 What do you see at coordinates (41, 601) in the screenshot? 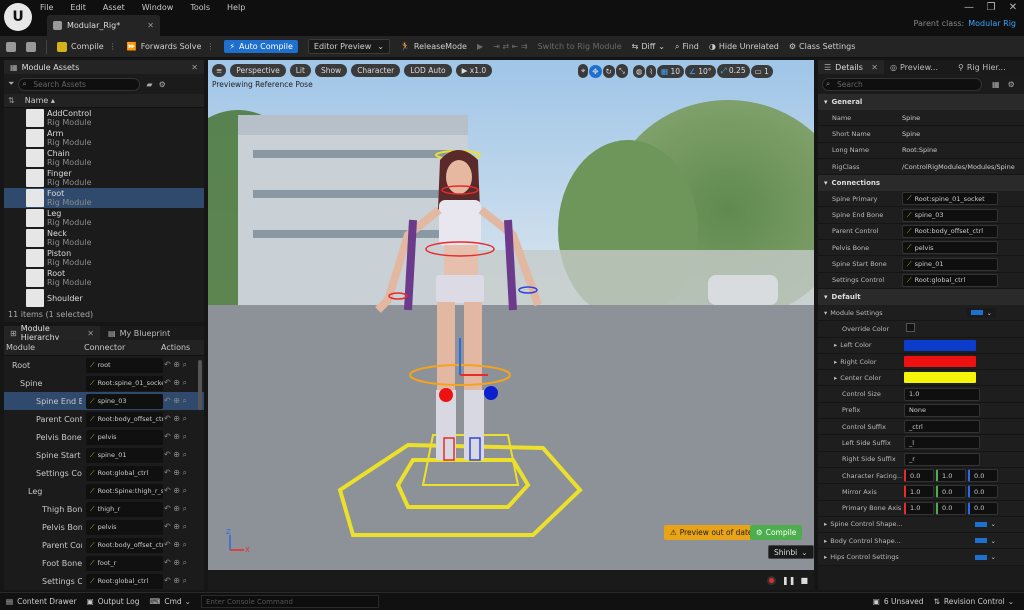
I see `content-drawer-button: ▤ Content Drawer` at bounding box center [41, 601].